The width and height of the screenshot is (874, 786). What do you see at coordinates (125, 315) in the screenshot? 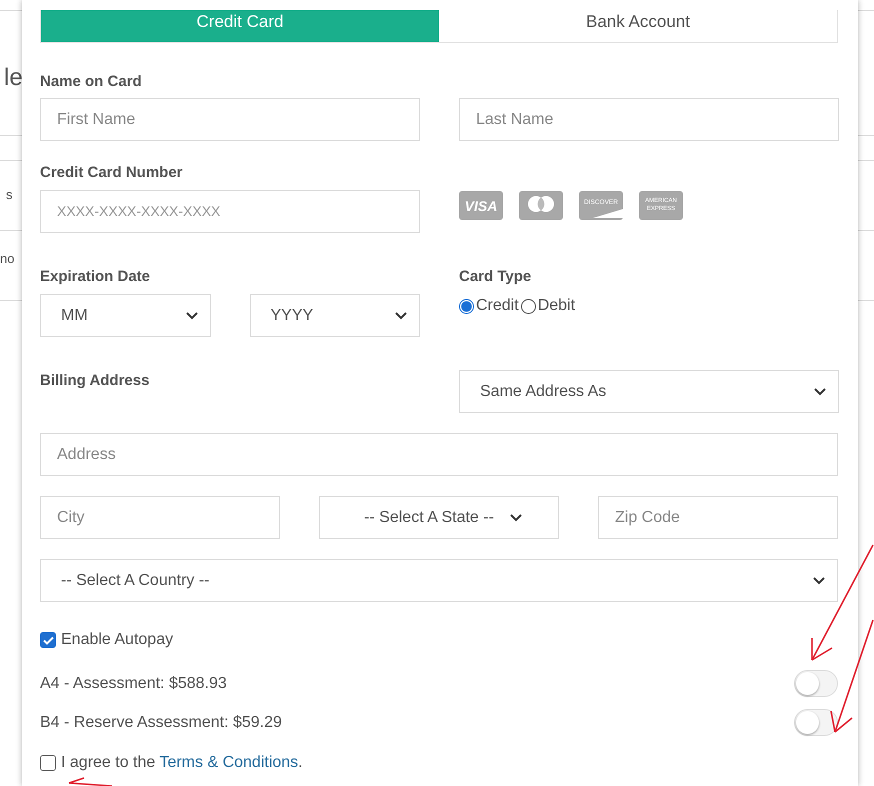
I see `month-select: MM` at bounding box center [125, 315].